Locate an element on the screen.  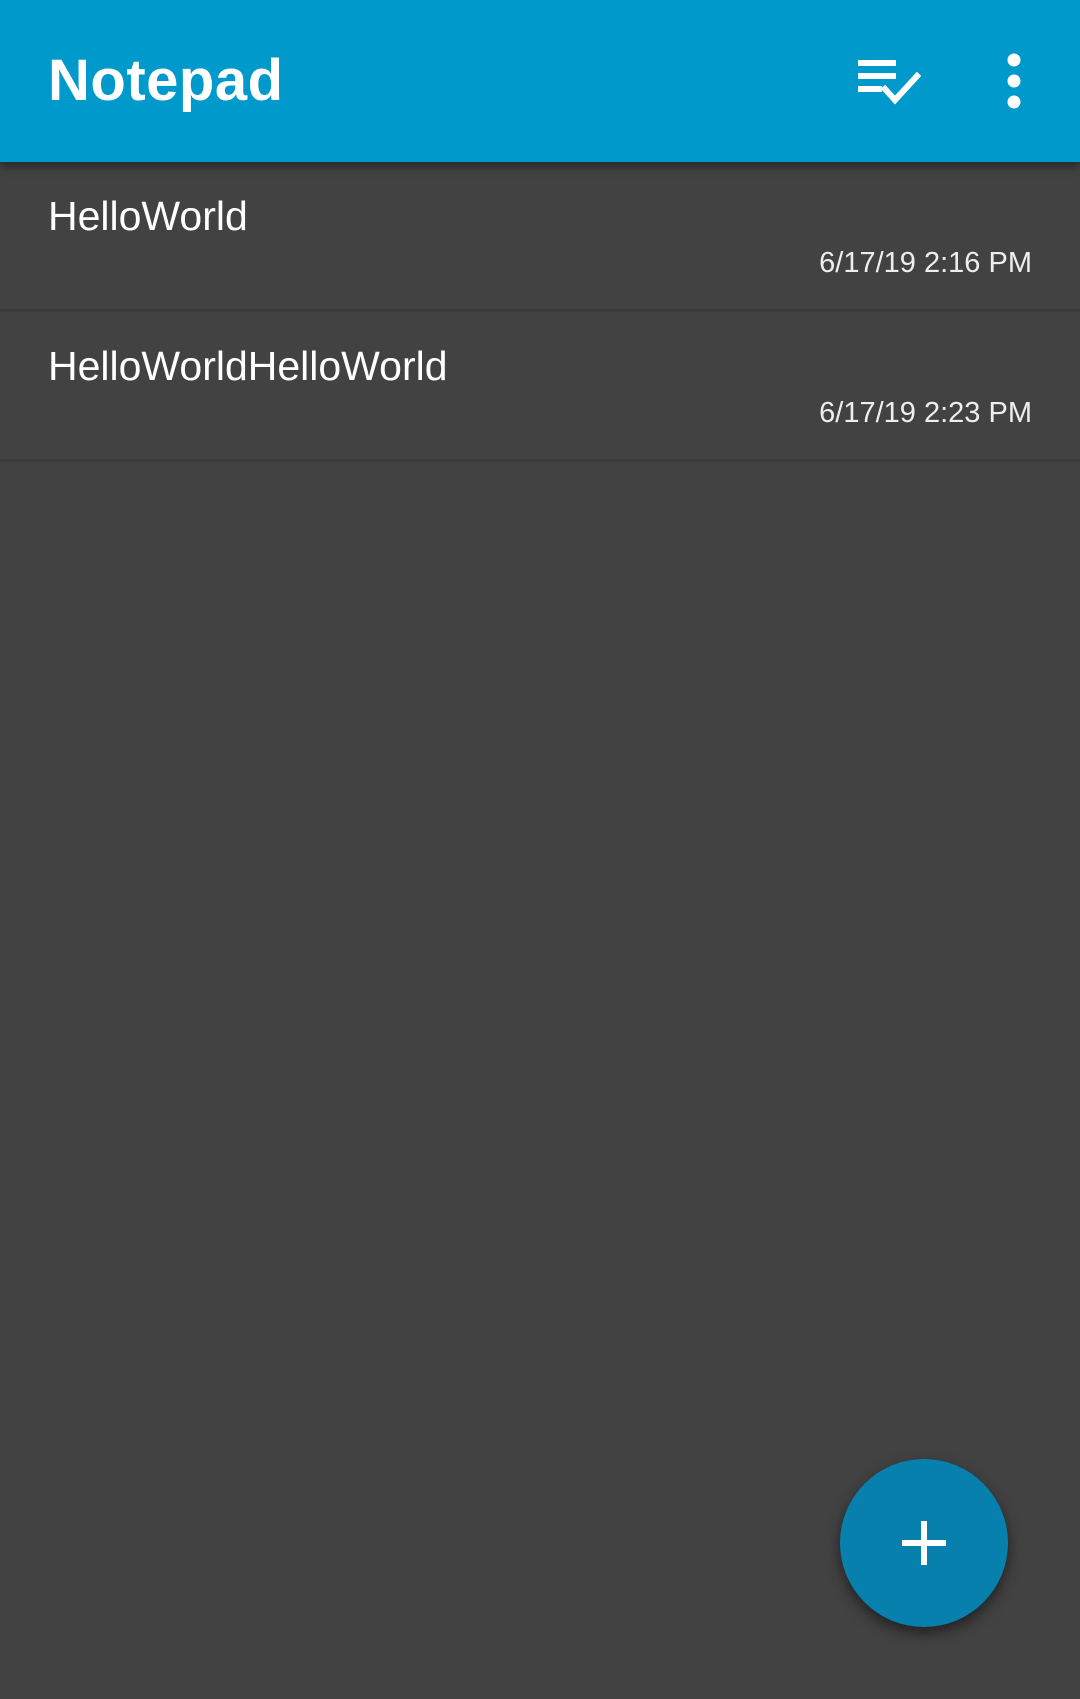
note-date: 6/17/19 2:23 PM is located at coordinates (925, 413).